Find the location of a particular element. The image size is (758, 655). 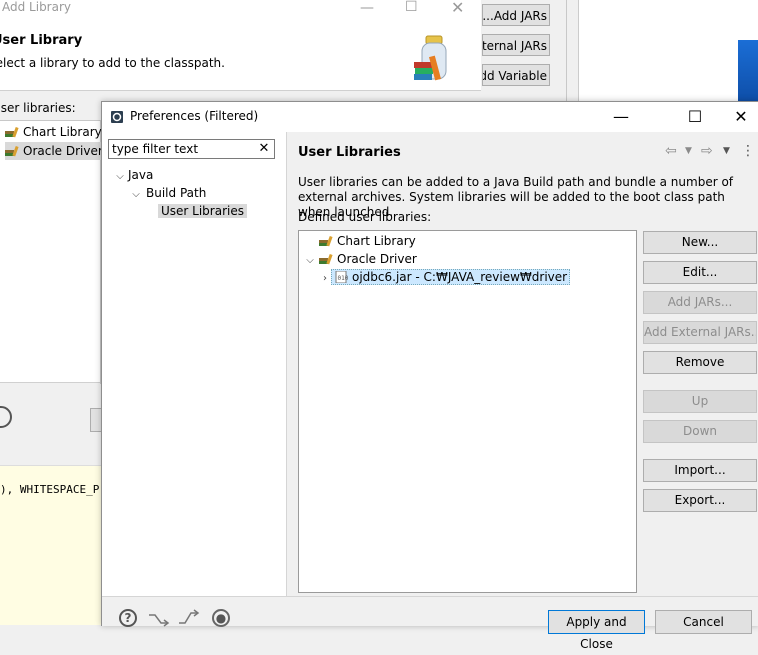

user-libraries-list: Chart Library Oracle Driver is located at coordinates (53, 252).